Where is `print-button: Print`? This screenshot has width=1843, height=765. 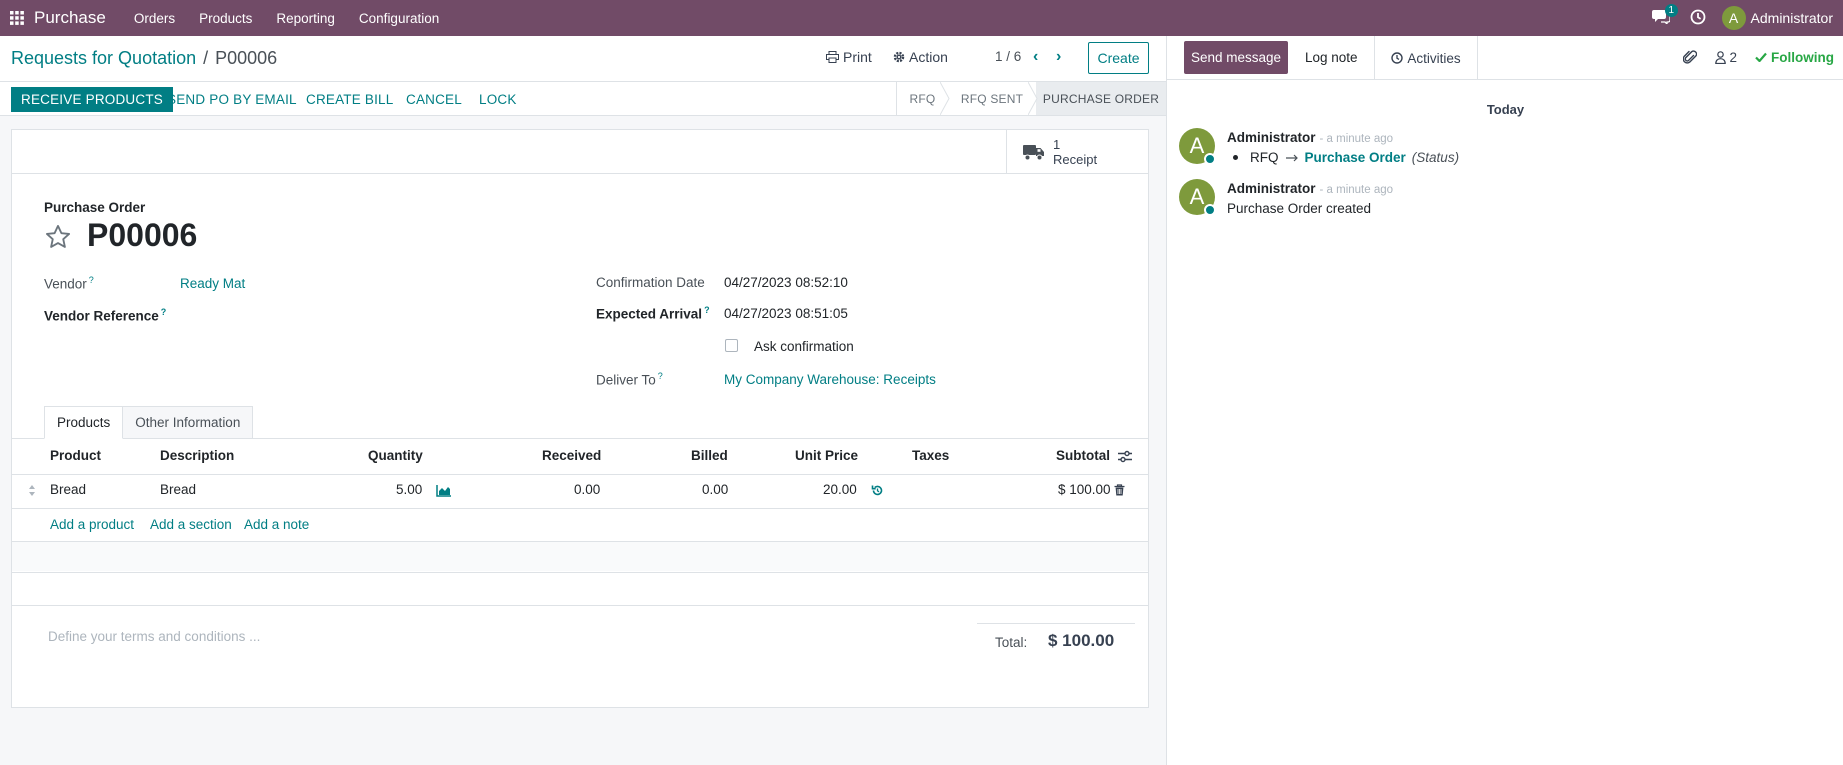 print-button: Print is located at coordinates (849, 57).